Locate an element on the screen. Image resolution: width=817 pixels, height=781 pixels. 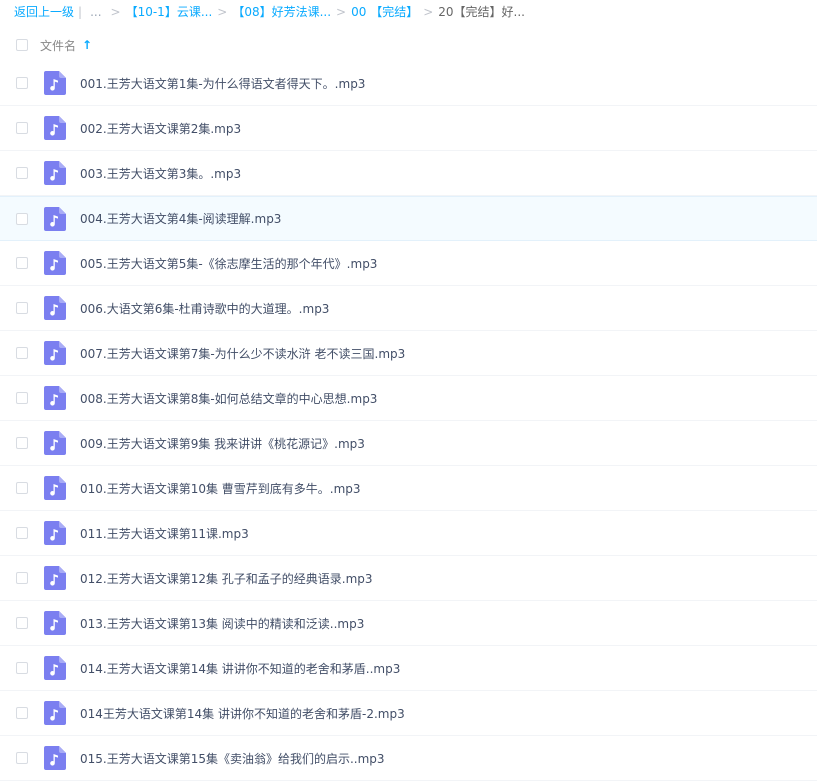
file-row: 012.王芳大语文课第12集 孔子和孟子的经典语录.mp3 is located at coordinates (408, 578).